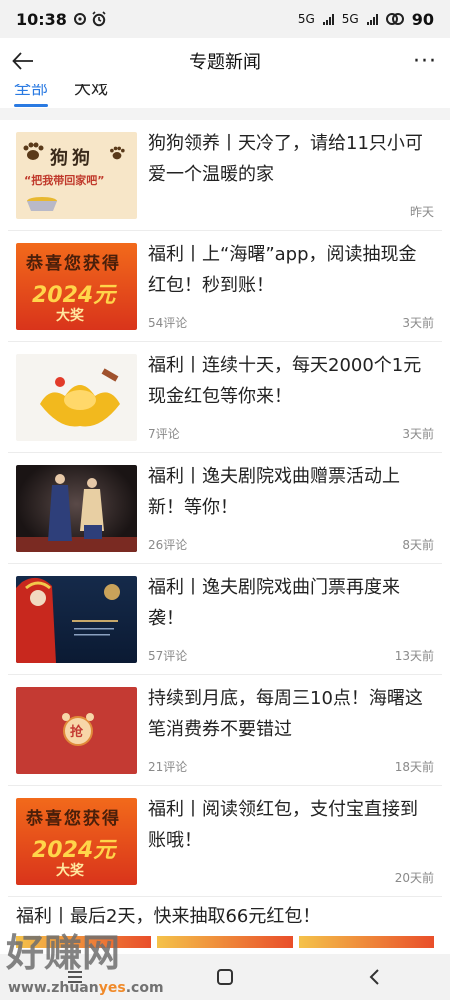 The width and height of the screenshot is (450, 1000). Describe the element at coordinates (285, 381) in the screenshot. I see `news-title: 福利丨连续十天，每天2000个1元现金红包等你来！` at that location.